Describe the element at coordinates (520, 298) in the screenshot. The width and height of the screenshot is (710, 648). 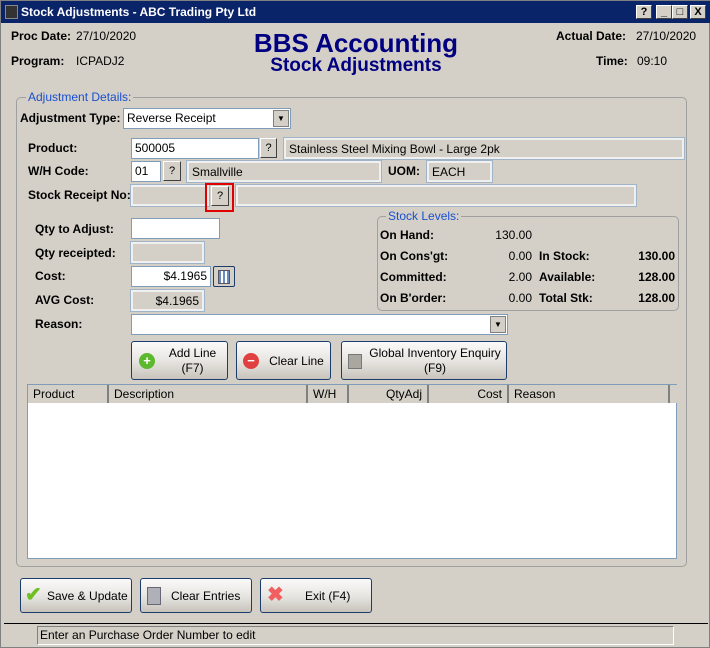
I see `on-border-value: 0.00` at that location.